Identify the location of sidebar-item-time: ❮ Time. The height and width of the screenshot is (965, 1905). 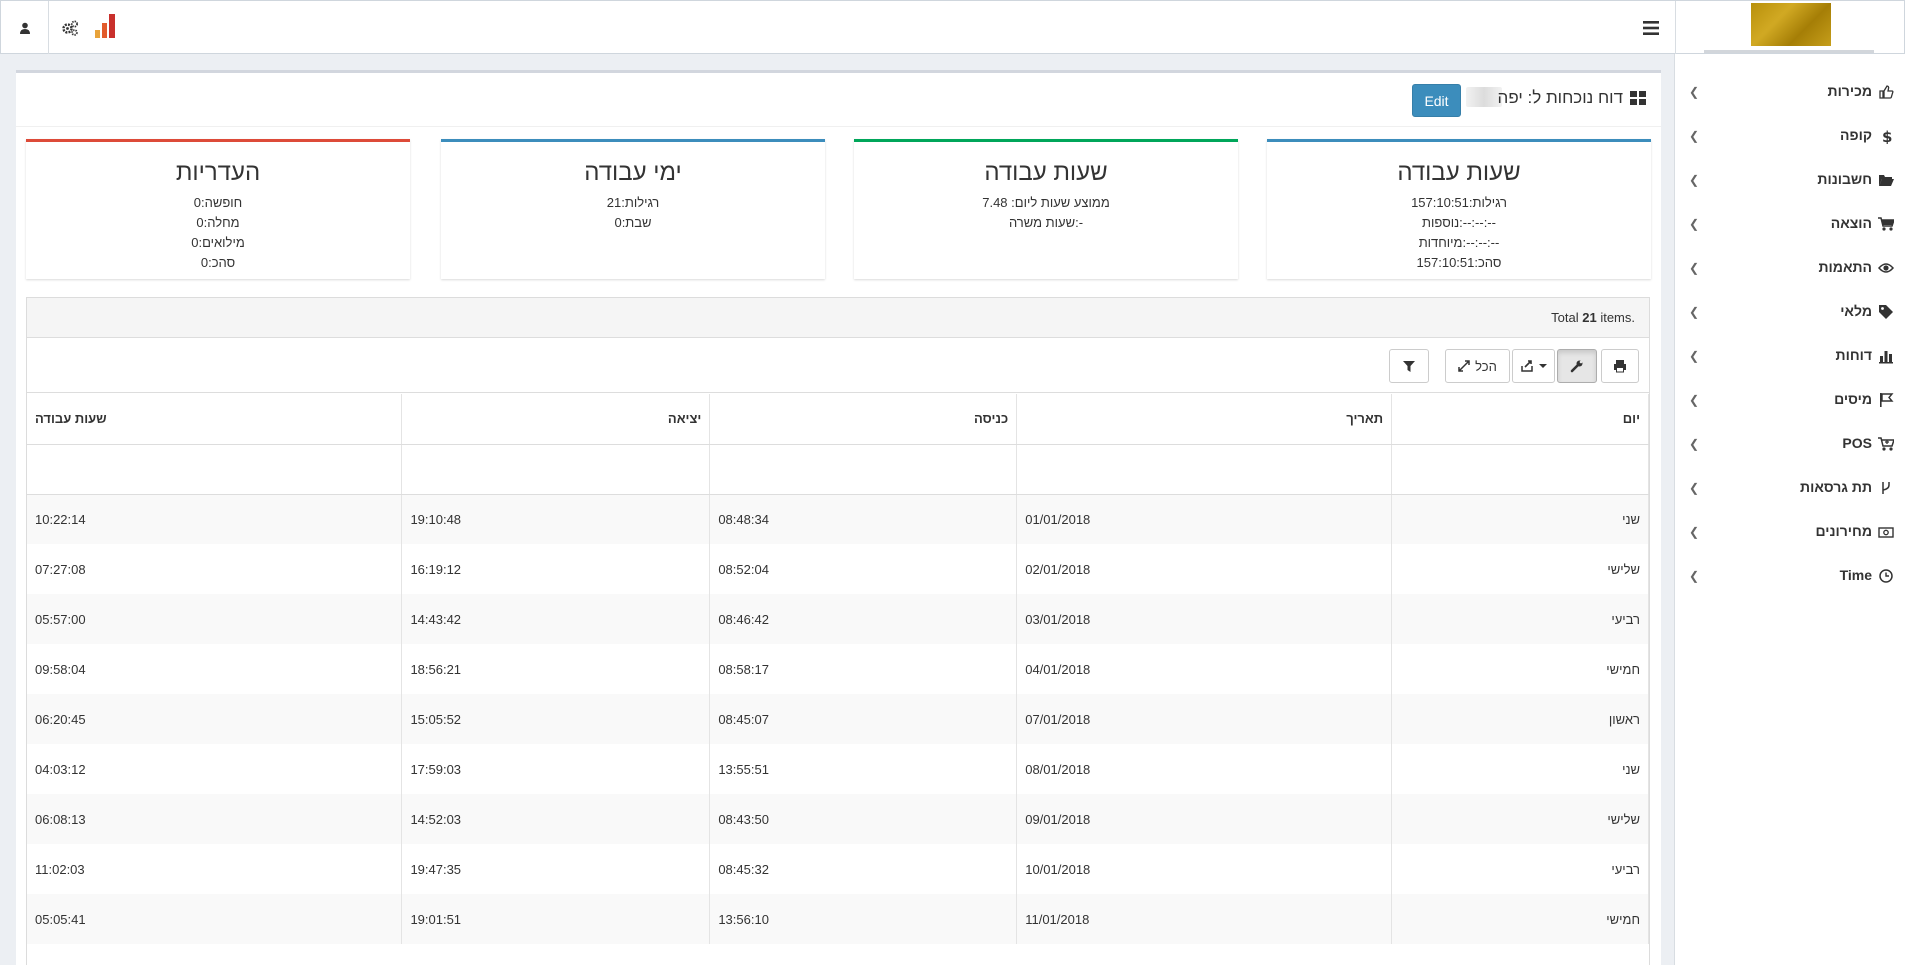
(1790, 576).